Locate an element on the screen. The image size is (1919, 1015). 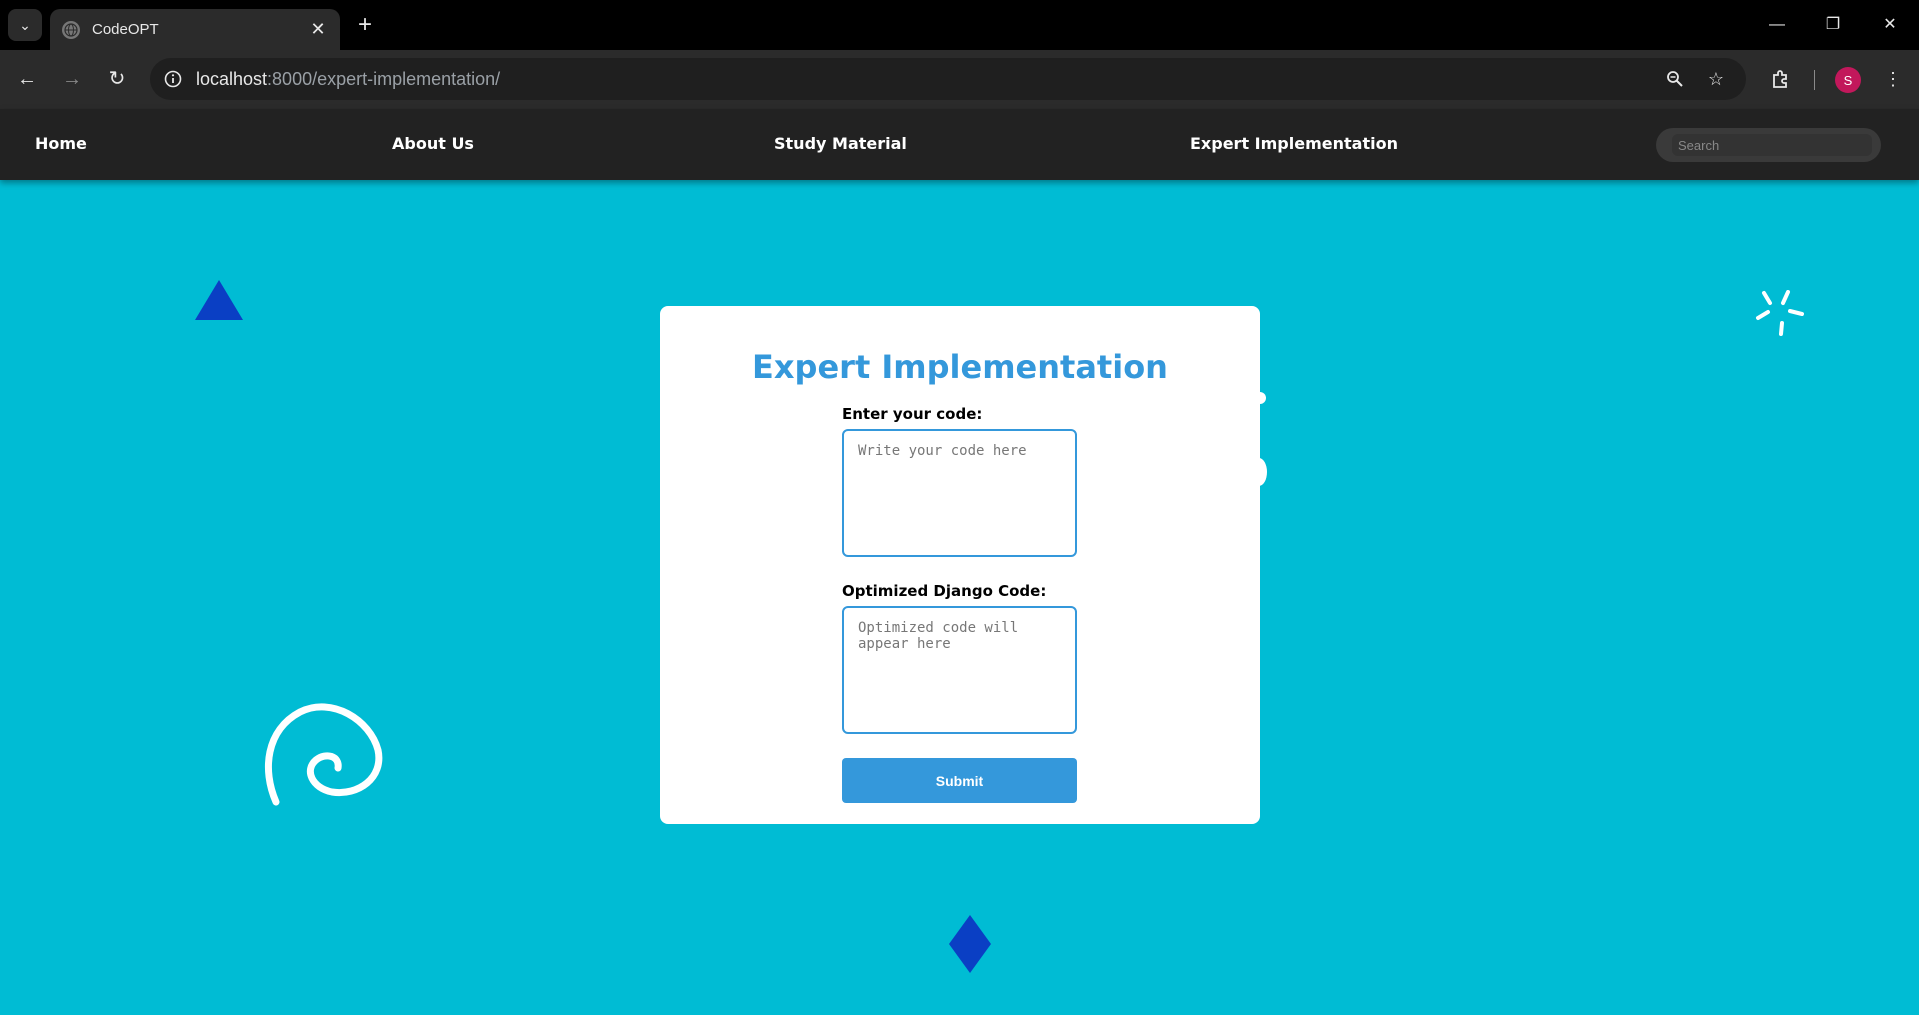
zoom-icon is located at coordinates (1675, 79).